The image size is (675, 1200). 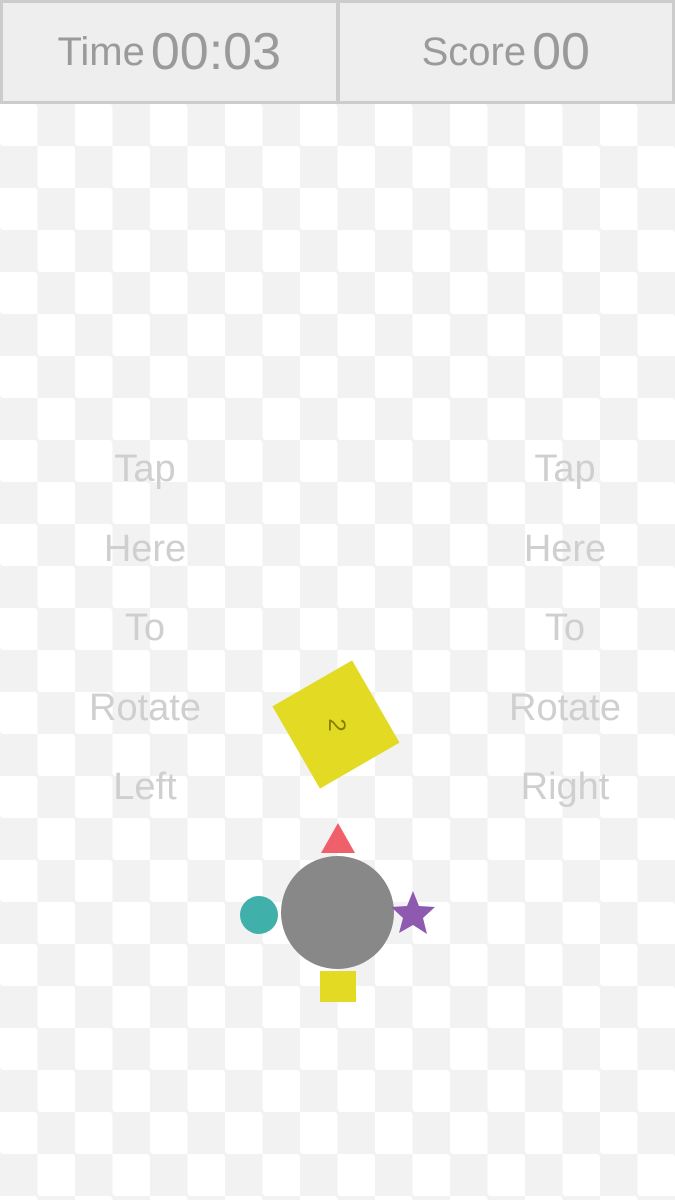 I want to click on rotate-left-zone: Tap Here To Rotate Left, so click(x=145, y=629).